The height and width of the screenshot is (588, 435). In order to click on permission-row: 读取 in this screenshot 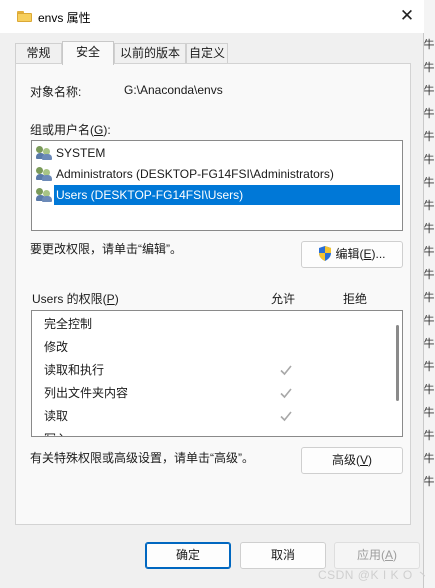, I will do `click(56, 416)`.